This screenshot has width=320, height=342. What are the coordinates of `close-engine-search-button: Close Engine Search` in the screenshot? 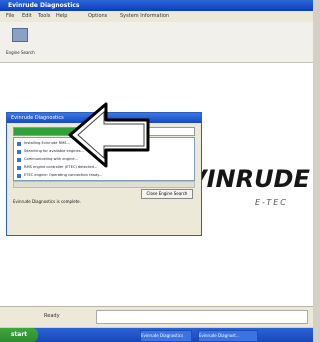 It's located at (167, 194).